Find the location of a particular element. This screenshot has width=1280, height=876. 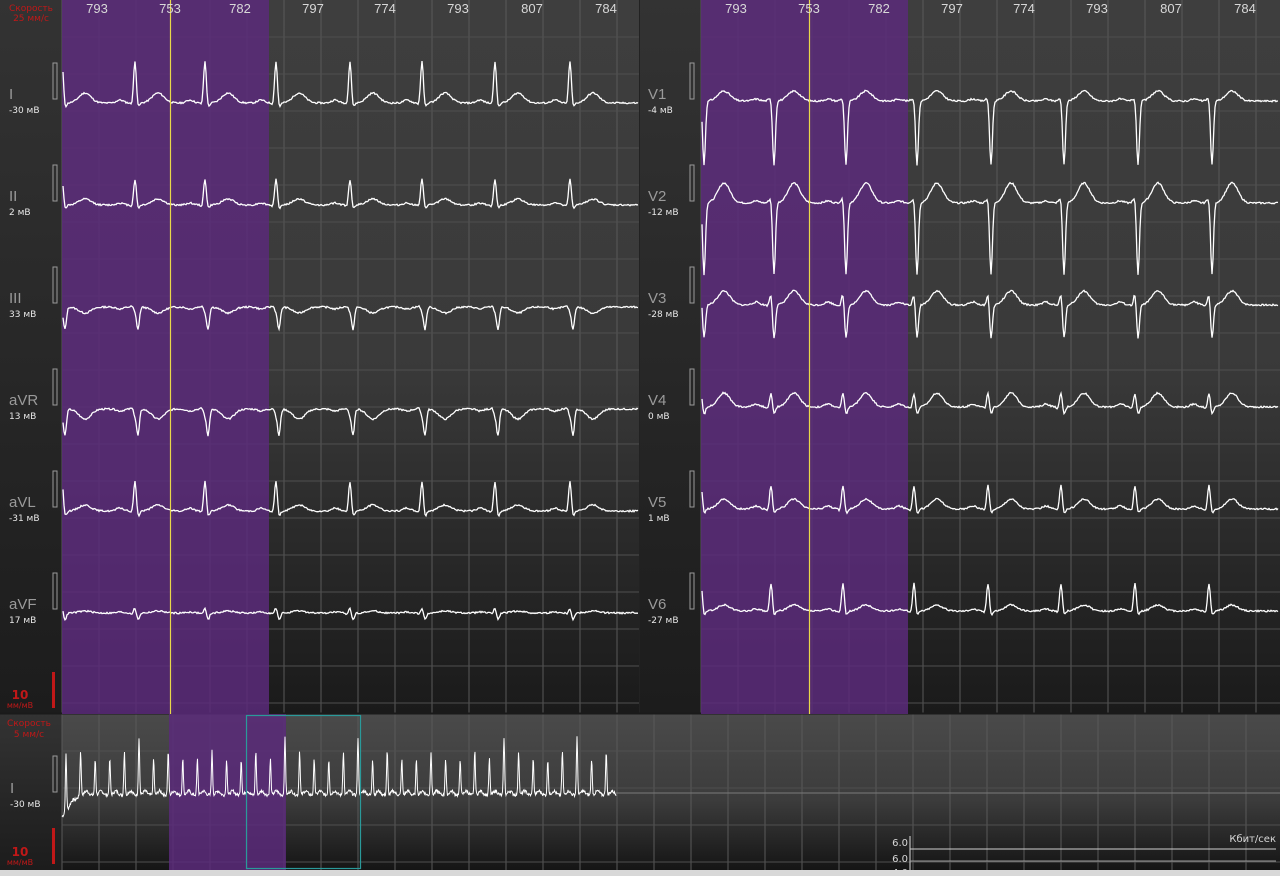

gain-calibration-bar is located at coordinates (53, 690).